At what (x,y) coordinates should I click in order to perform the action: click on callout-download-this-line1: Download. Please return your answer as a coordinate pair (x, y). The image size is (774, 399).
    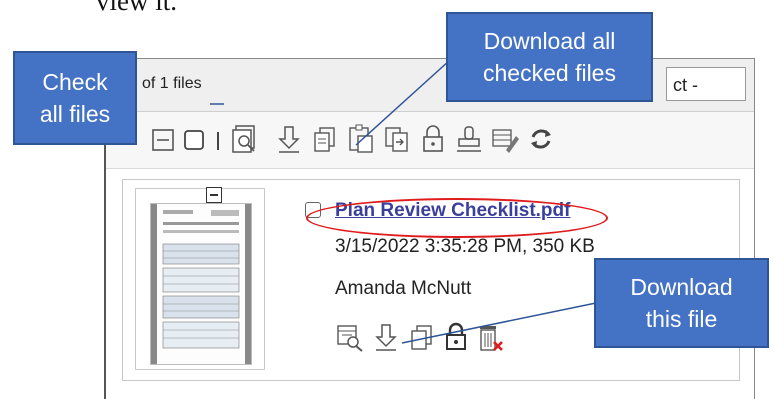
    Looking at the image, I should click on (681, 286).